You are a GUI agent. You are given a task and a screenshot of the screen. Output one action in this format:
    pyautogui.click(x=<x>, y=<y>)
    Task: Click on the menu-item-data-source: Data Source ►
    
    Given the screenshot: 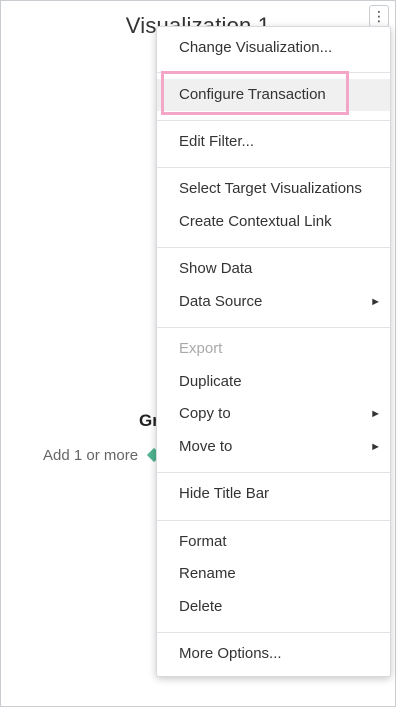 What is the action you would take?
    pyautogui.click(x=273, y=302)
    